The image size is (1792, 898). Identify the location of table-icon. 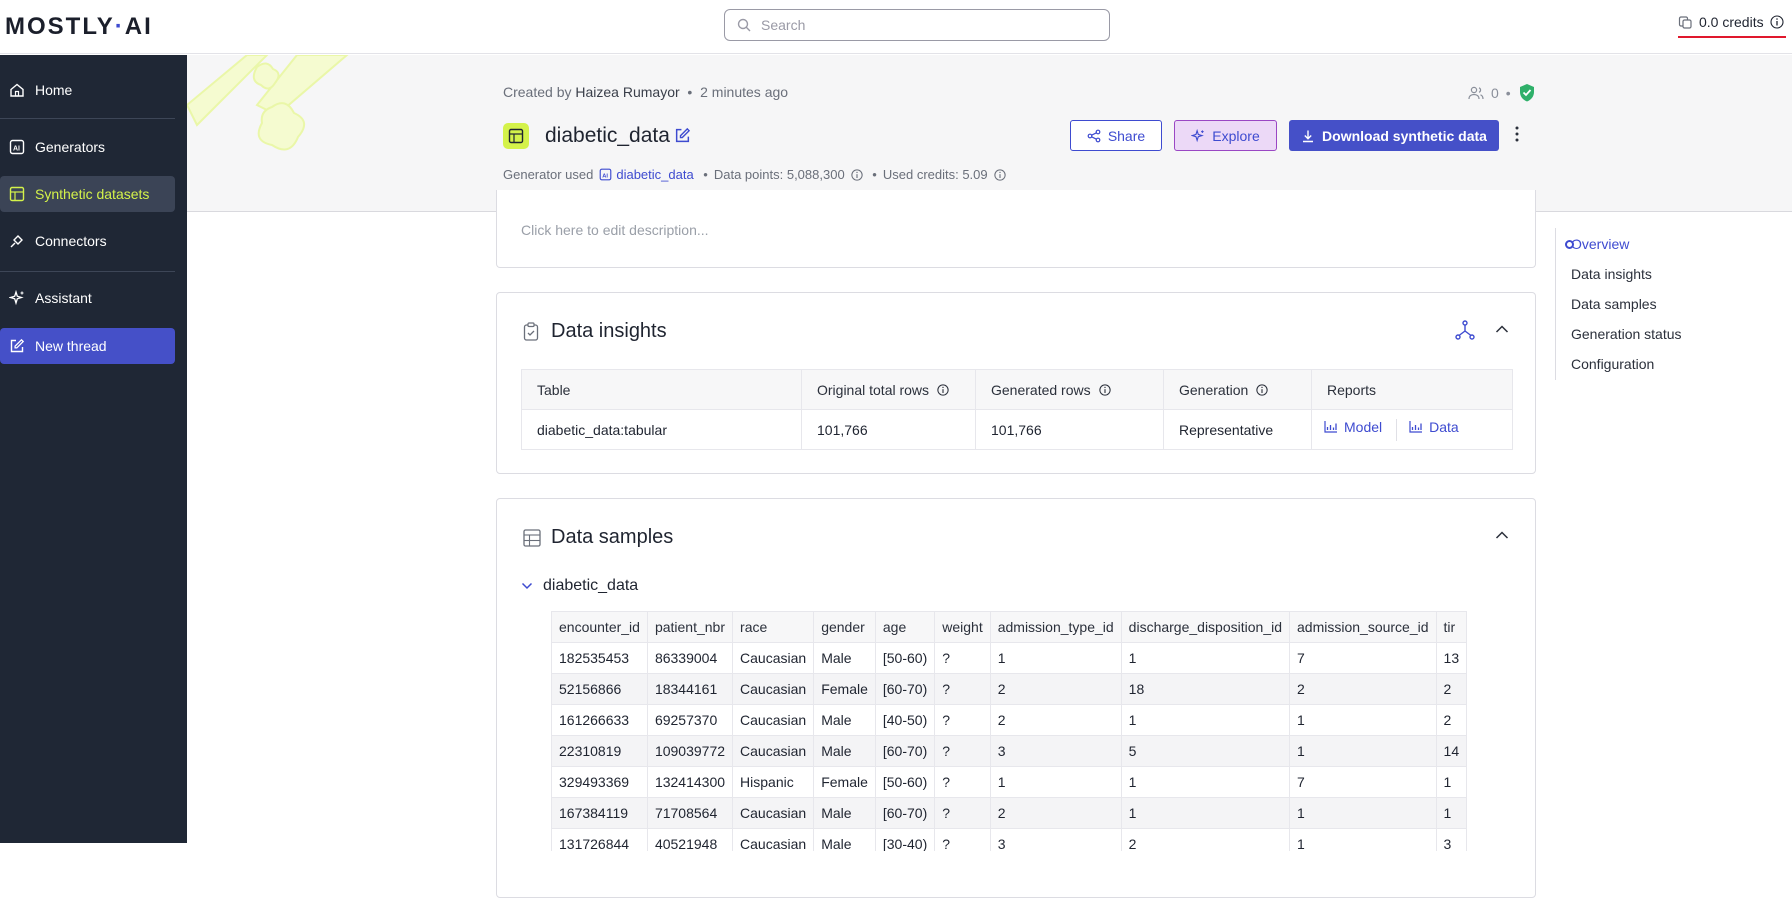
(532, 538).